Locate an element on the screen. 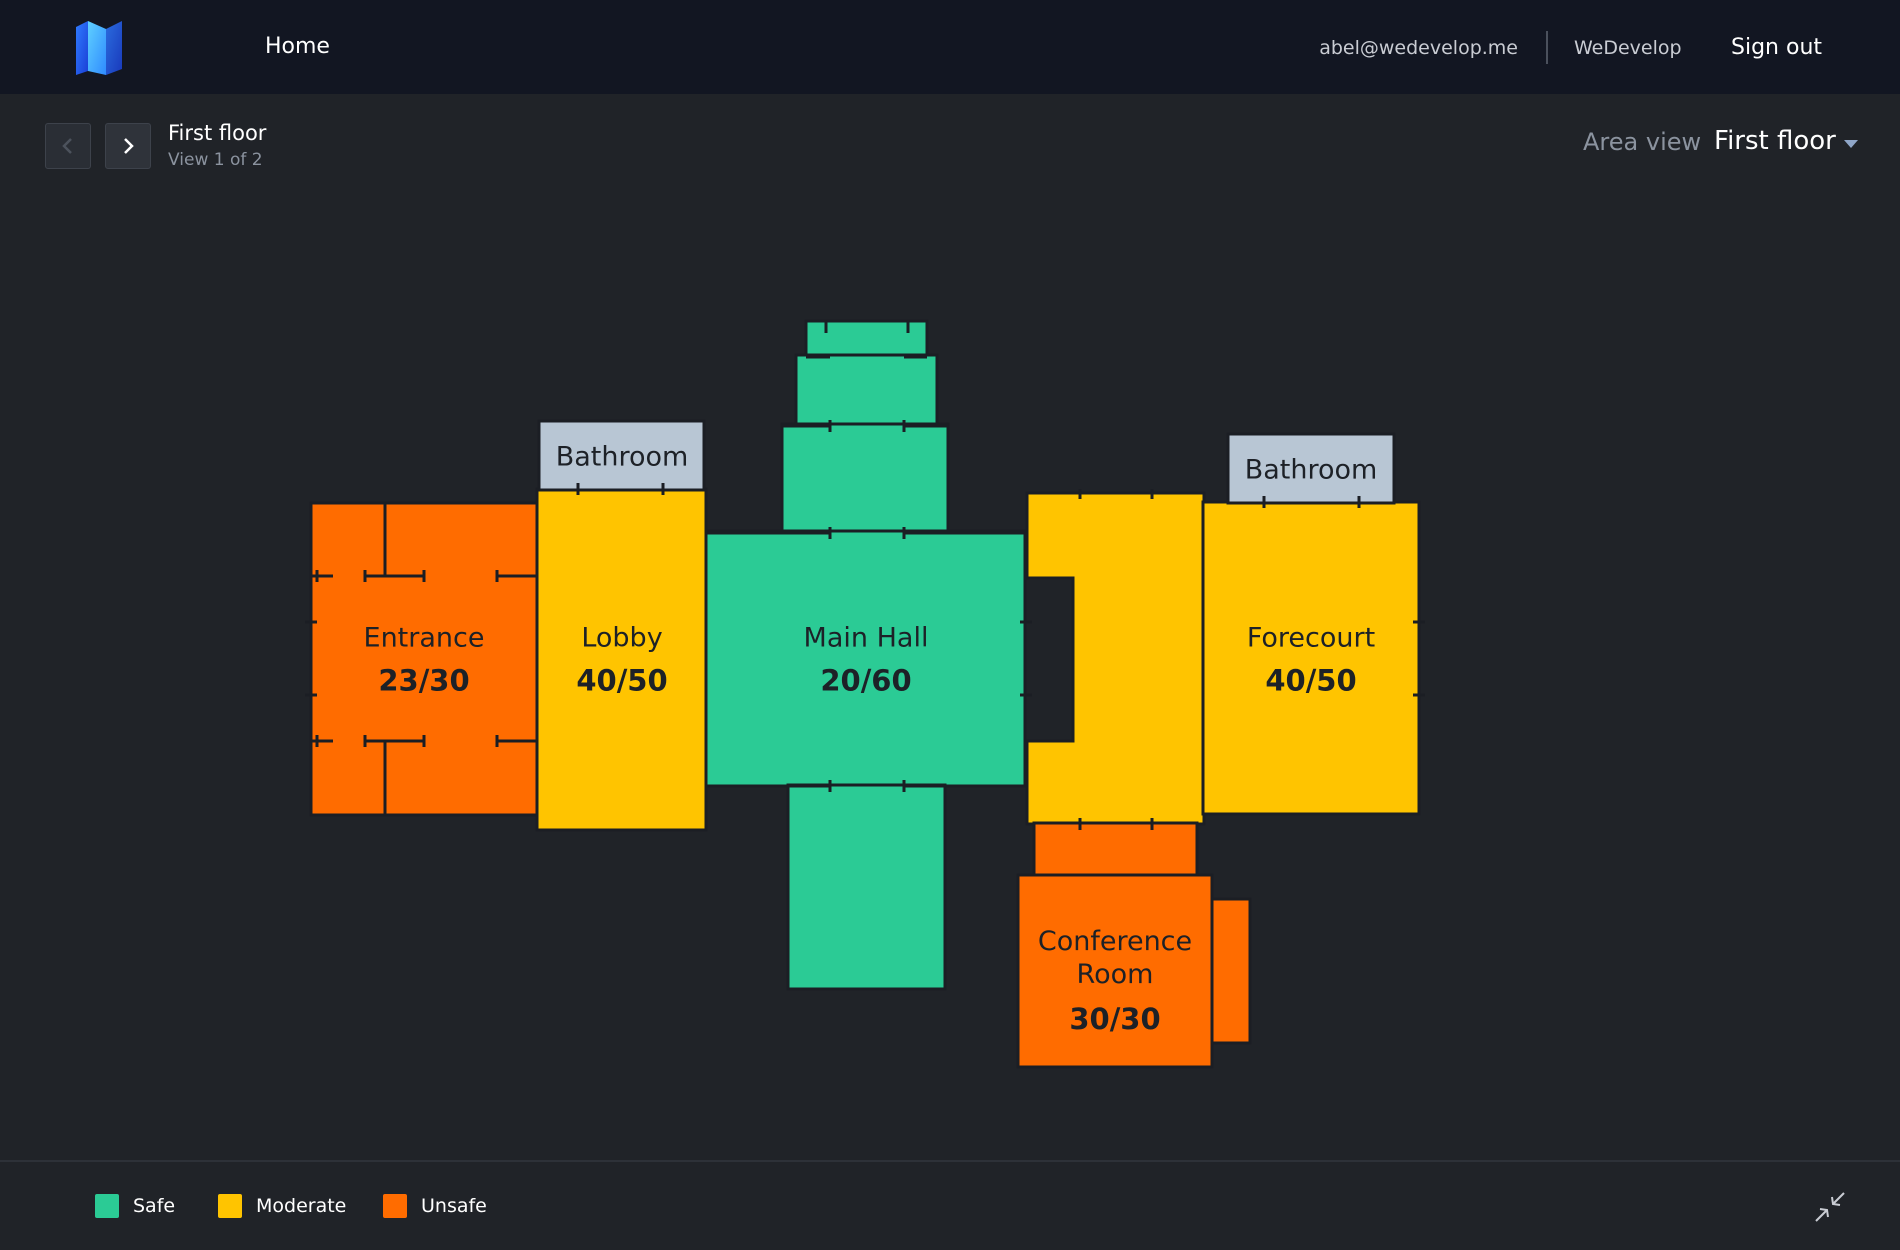 The height and width of the screenshot is (1250, 1900). collapse-arrows-icon is located at coordinates (1830, 1207).